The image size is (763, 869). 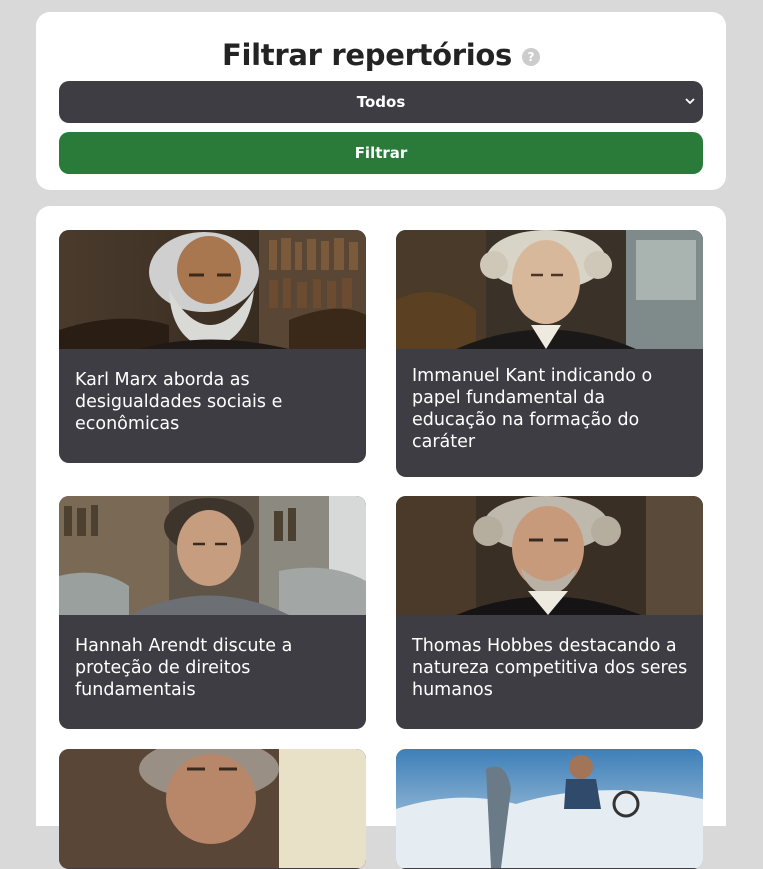 I want to click on card-6-image, so click(x=549, y=808).